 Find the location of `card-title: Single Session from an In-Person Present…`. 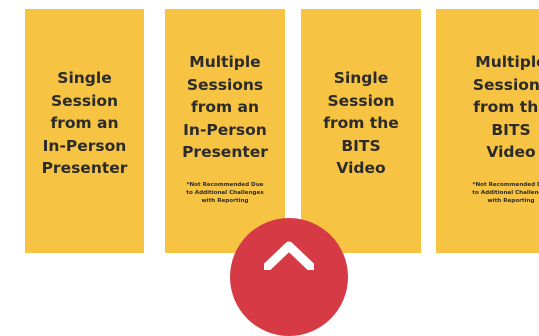

card-title: Single Session from an In-Person Present… is located at coordinates (84, 123).